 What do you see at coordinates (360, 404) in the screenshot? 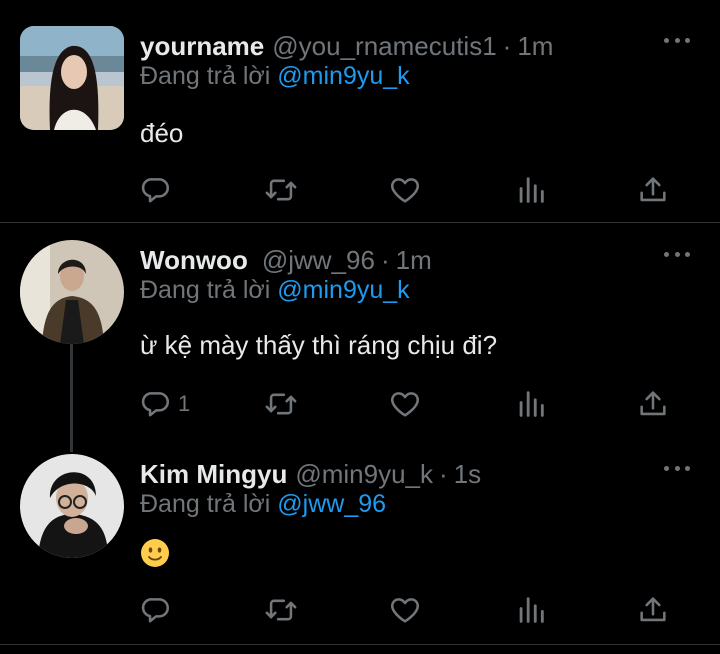
I see `action-bar: 1` at bounding box center [360, 404].